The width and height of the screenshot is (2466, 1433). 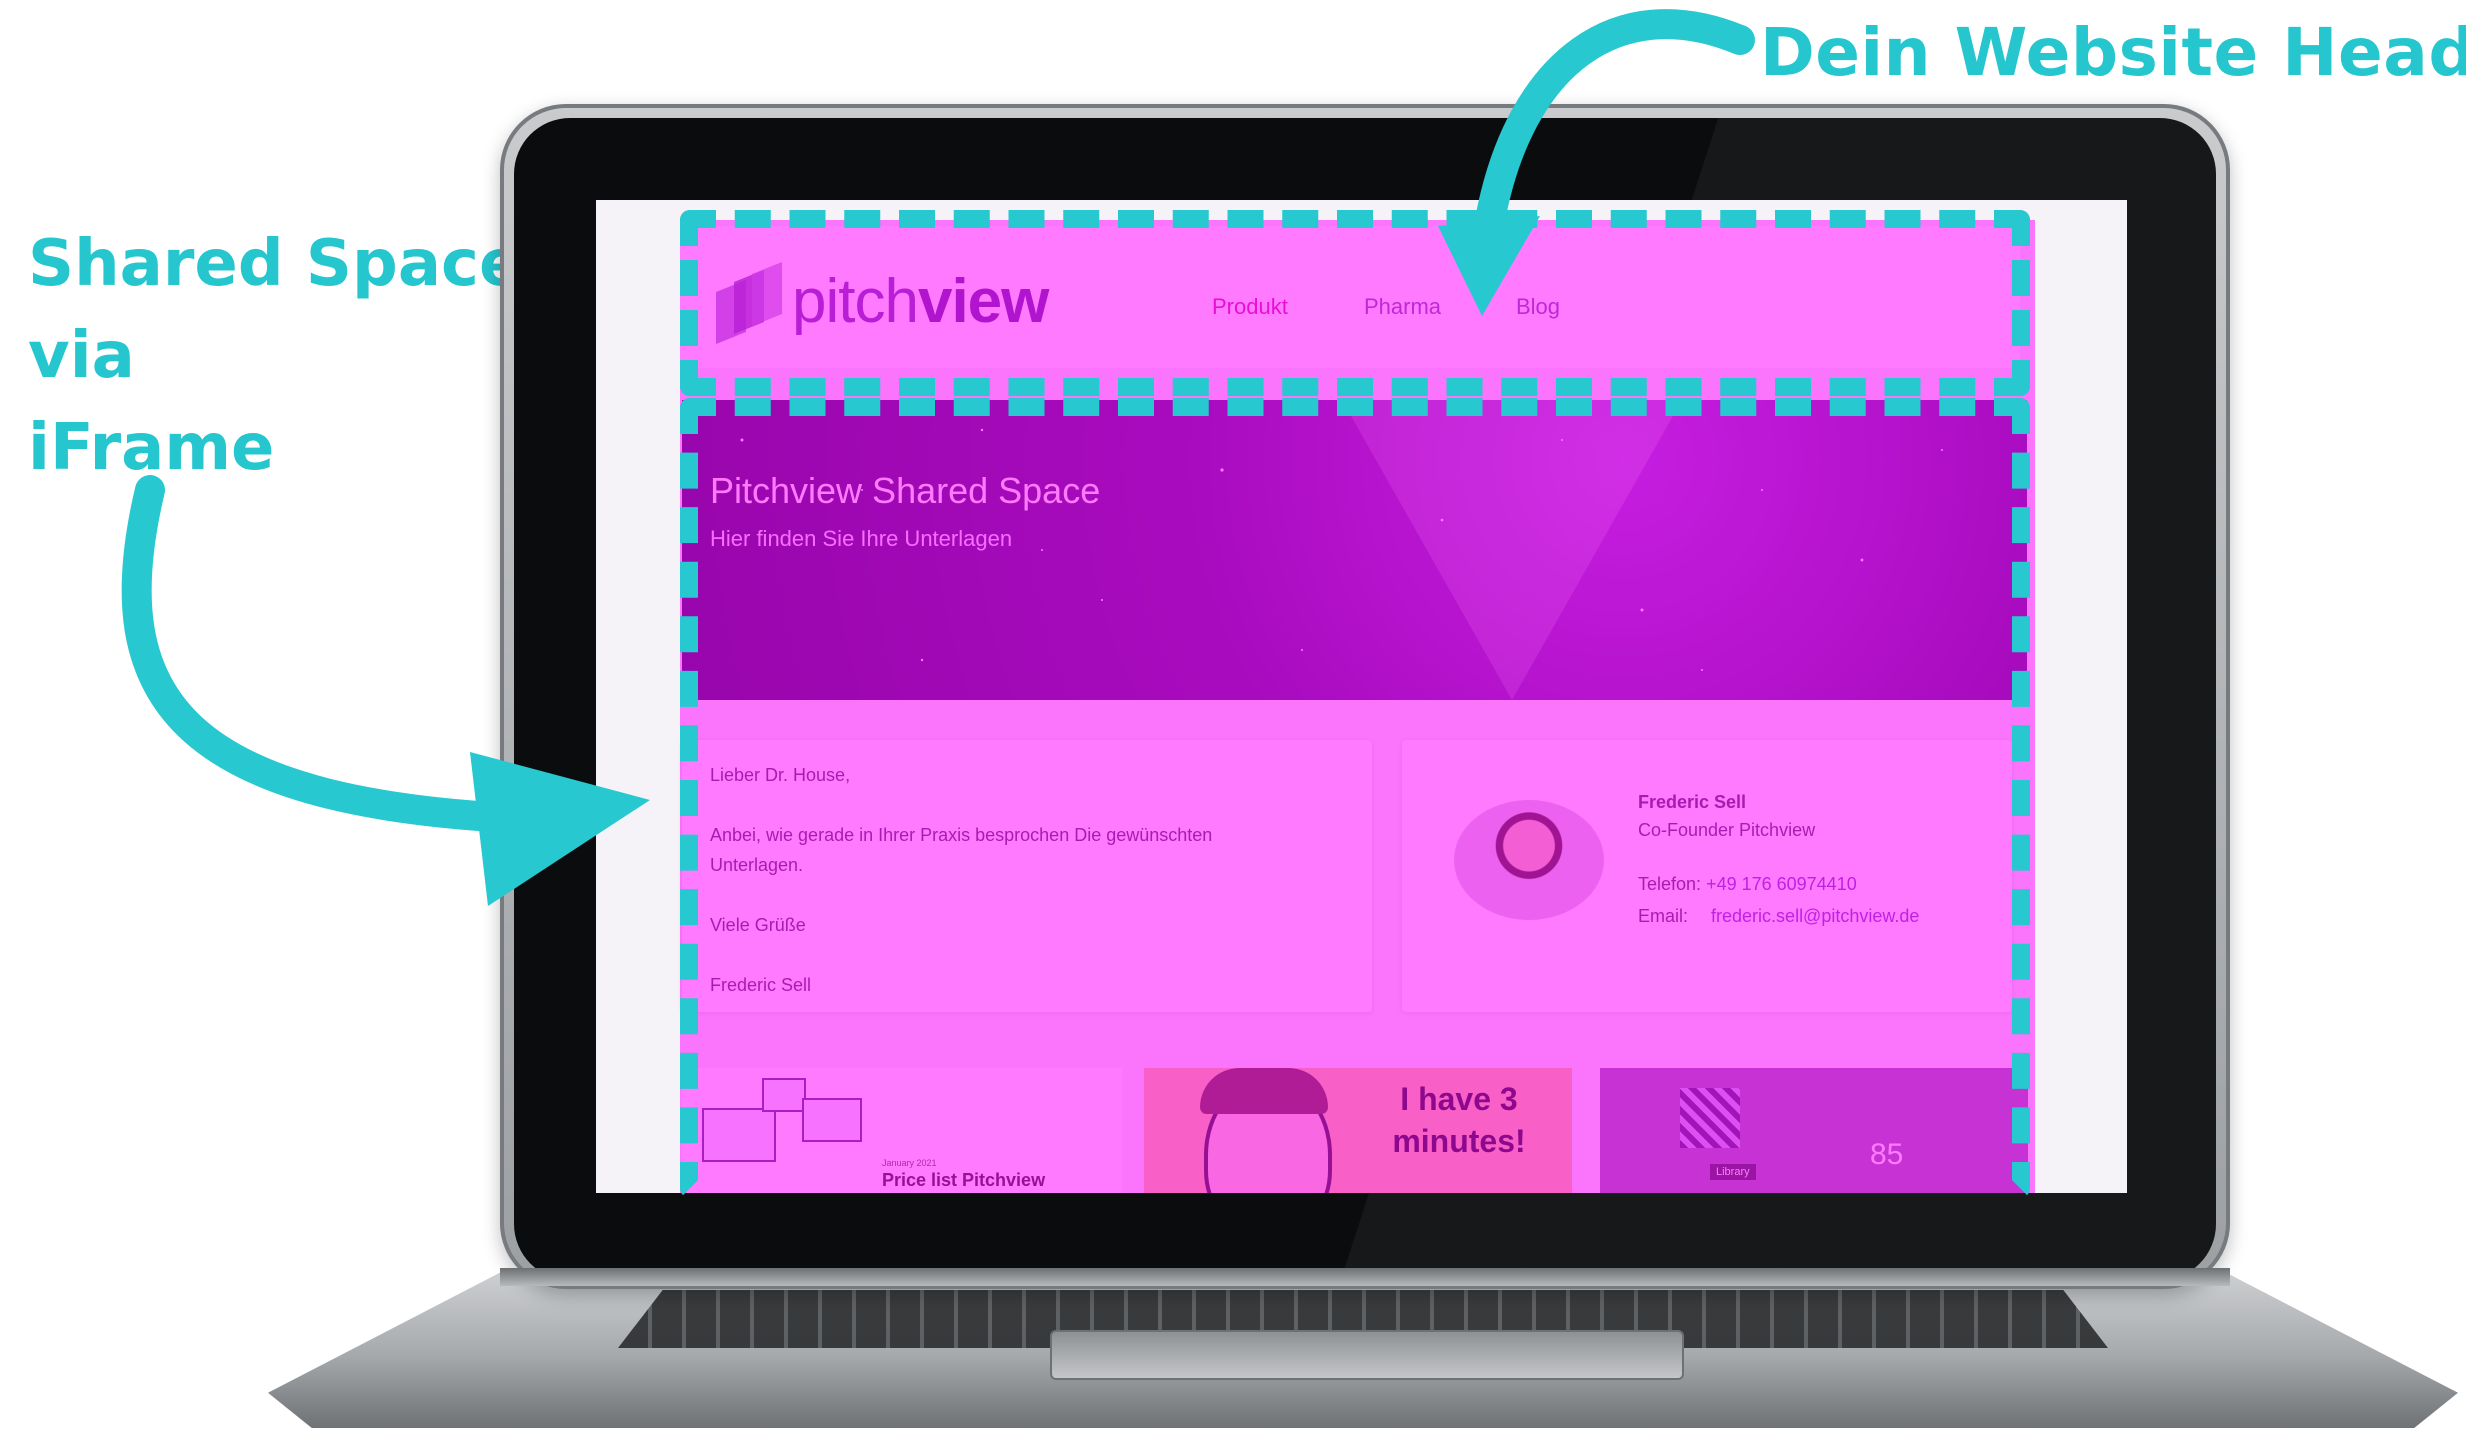 What do you see at coordinates (1365, 1277) in the screenshot?
I see `laptop-hinge` at bounding box center [1365, 1277].